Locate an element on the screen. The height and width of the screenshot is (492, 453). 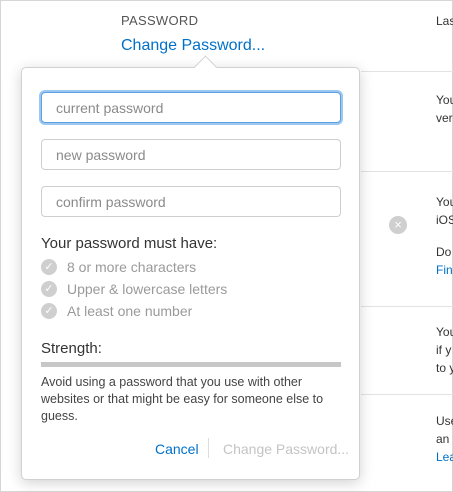
requirement-text: Upper & lowercase letters is located at coordinates (147, 289).